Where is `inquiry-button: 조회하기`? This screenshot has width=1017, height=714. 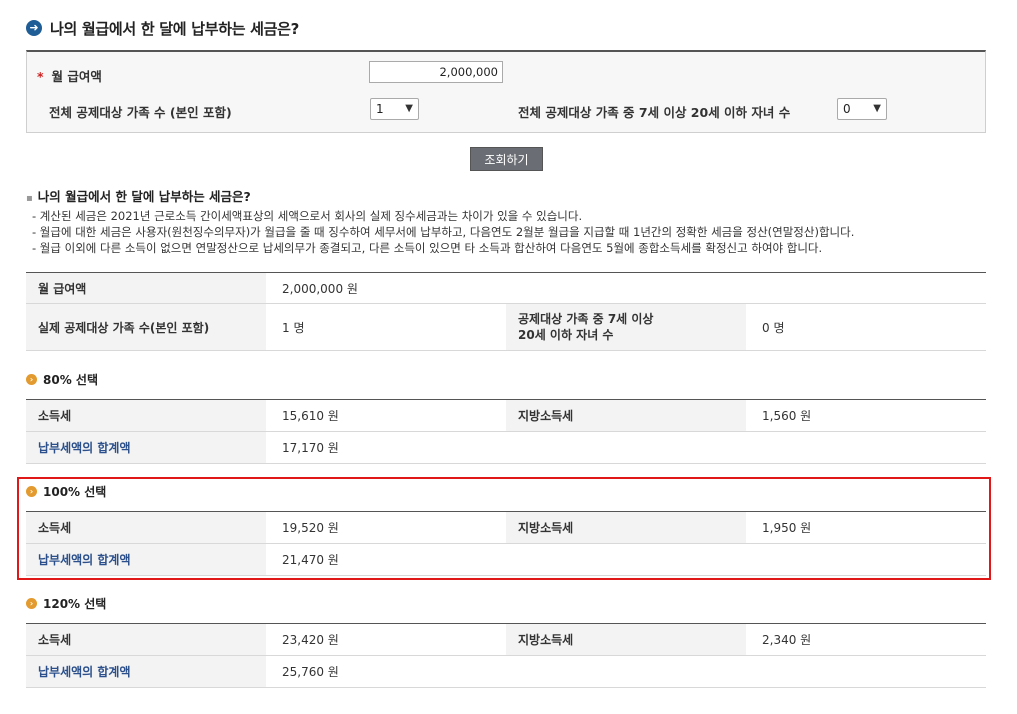 inquiry-button: 조회하기 is located at coordinates (506, 159).